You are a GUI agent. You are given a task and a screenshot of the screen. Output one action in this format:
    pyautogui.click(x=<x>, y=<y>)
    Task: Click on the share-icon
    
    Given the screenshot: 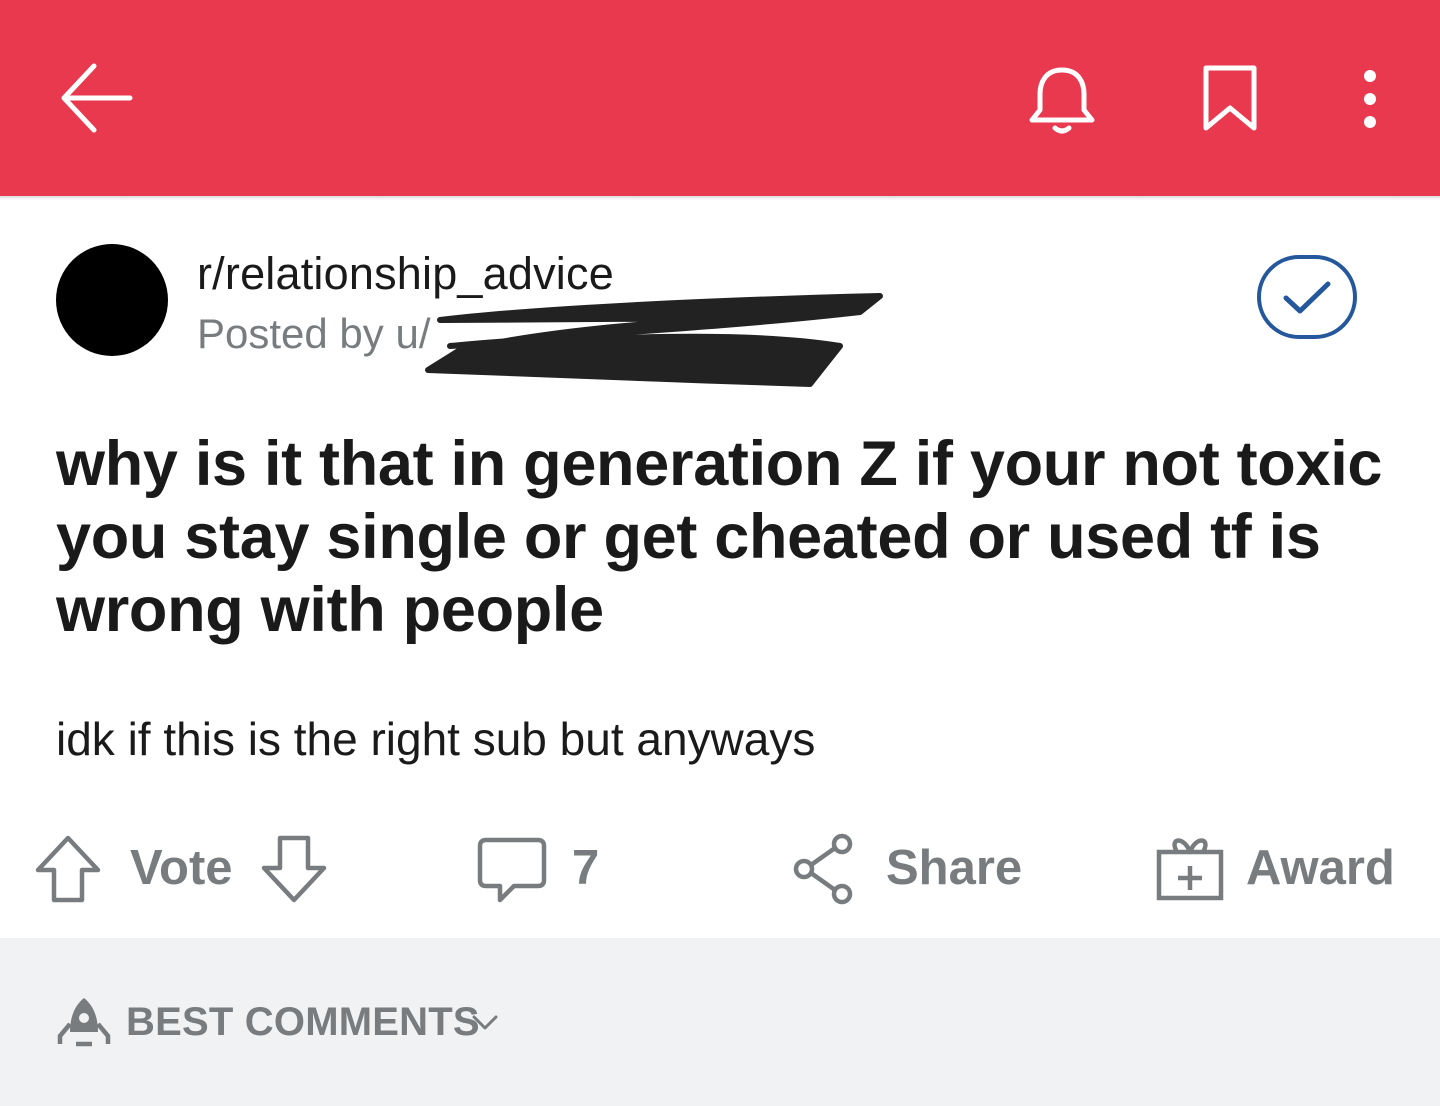 What is the action you would take?
    pyautogui.click(x=823, y=869)
    